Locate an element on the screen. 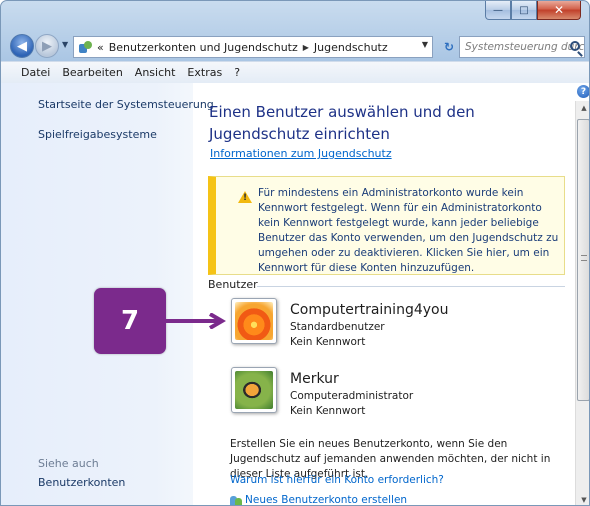 The width and height of the screenshot is (590, 506). arrow-right-icon: ▶ is located at coordinates (47, 46).